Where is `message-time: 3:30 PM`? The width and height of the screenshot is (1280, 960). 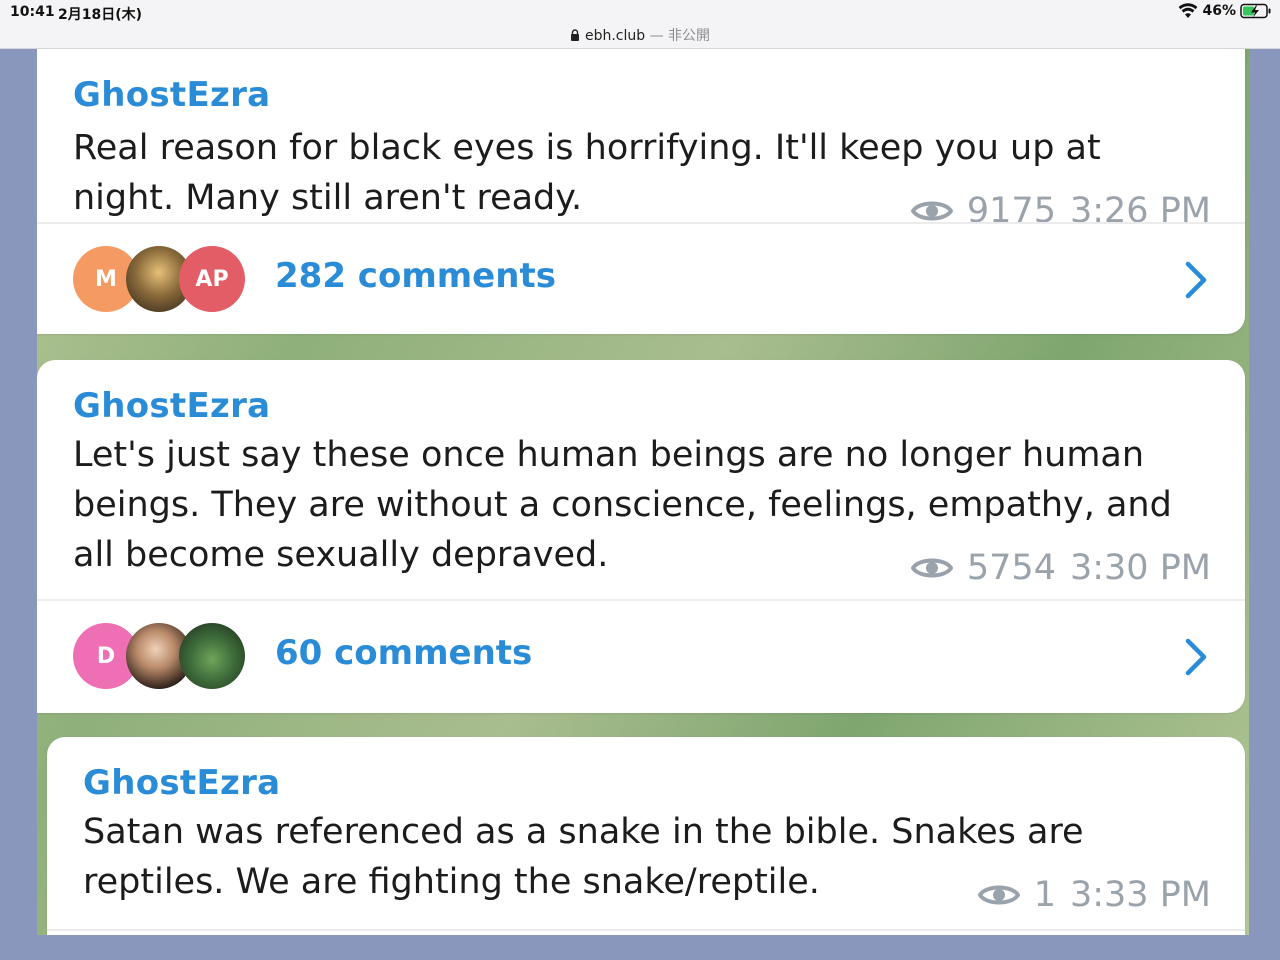 message-time: 3:30 PM is located at coordinates (1140, 568).